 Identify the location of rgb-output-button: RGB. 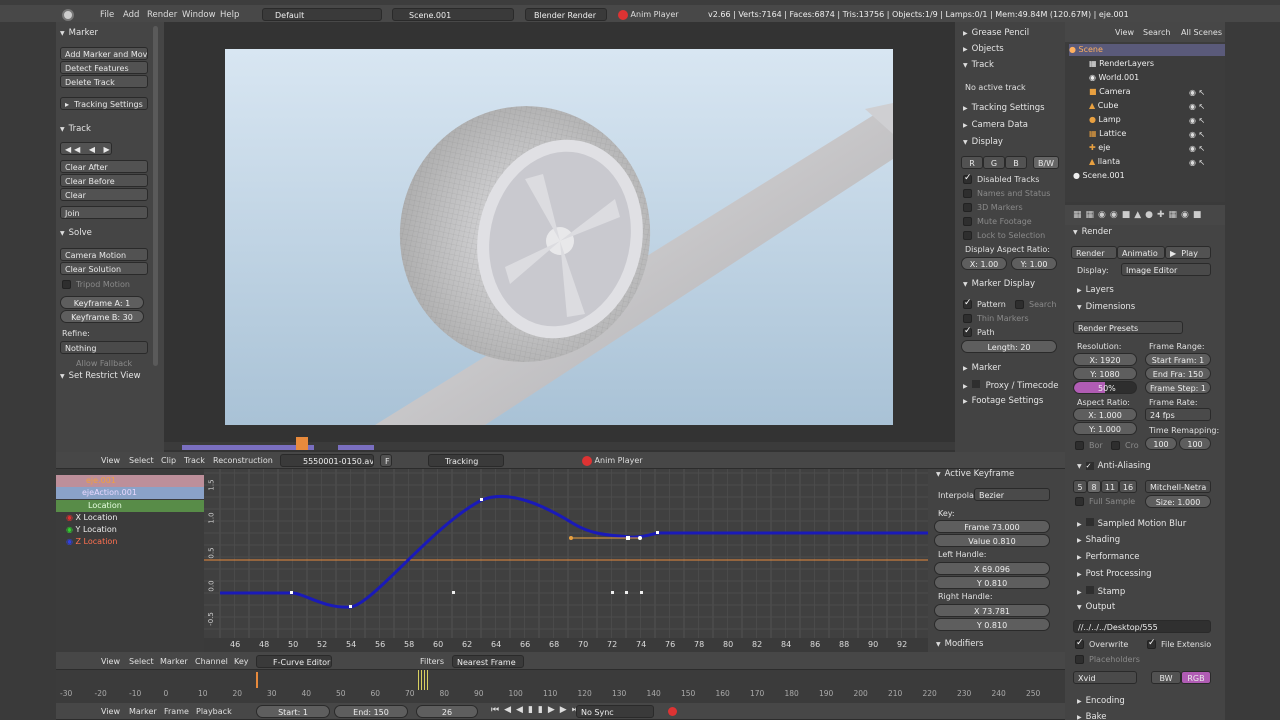
(1196, 677).